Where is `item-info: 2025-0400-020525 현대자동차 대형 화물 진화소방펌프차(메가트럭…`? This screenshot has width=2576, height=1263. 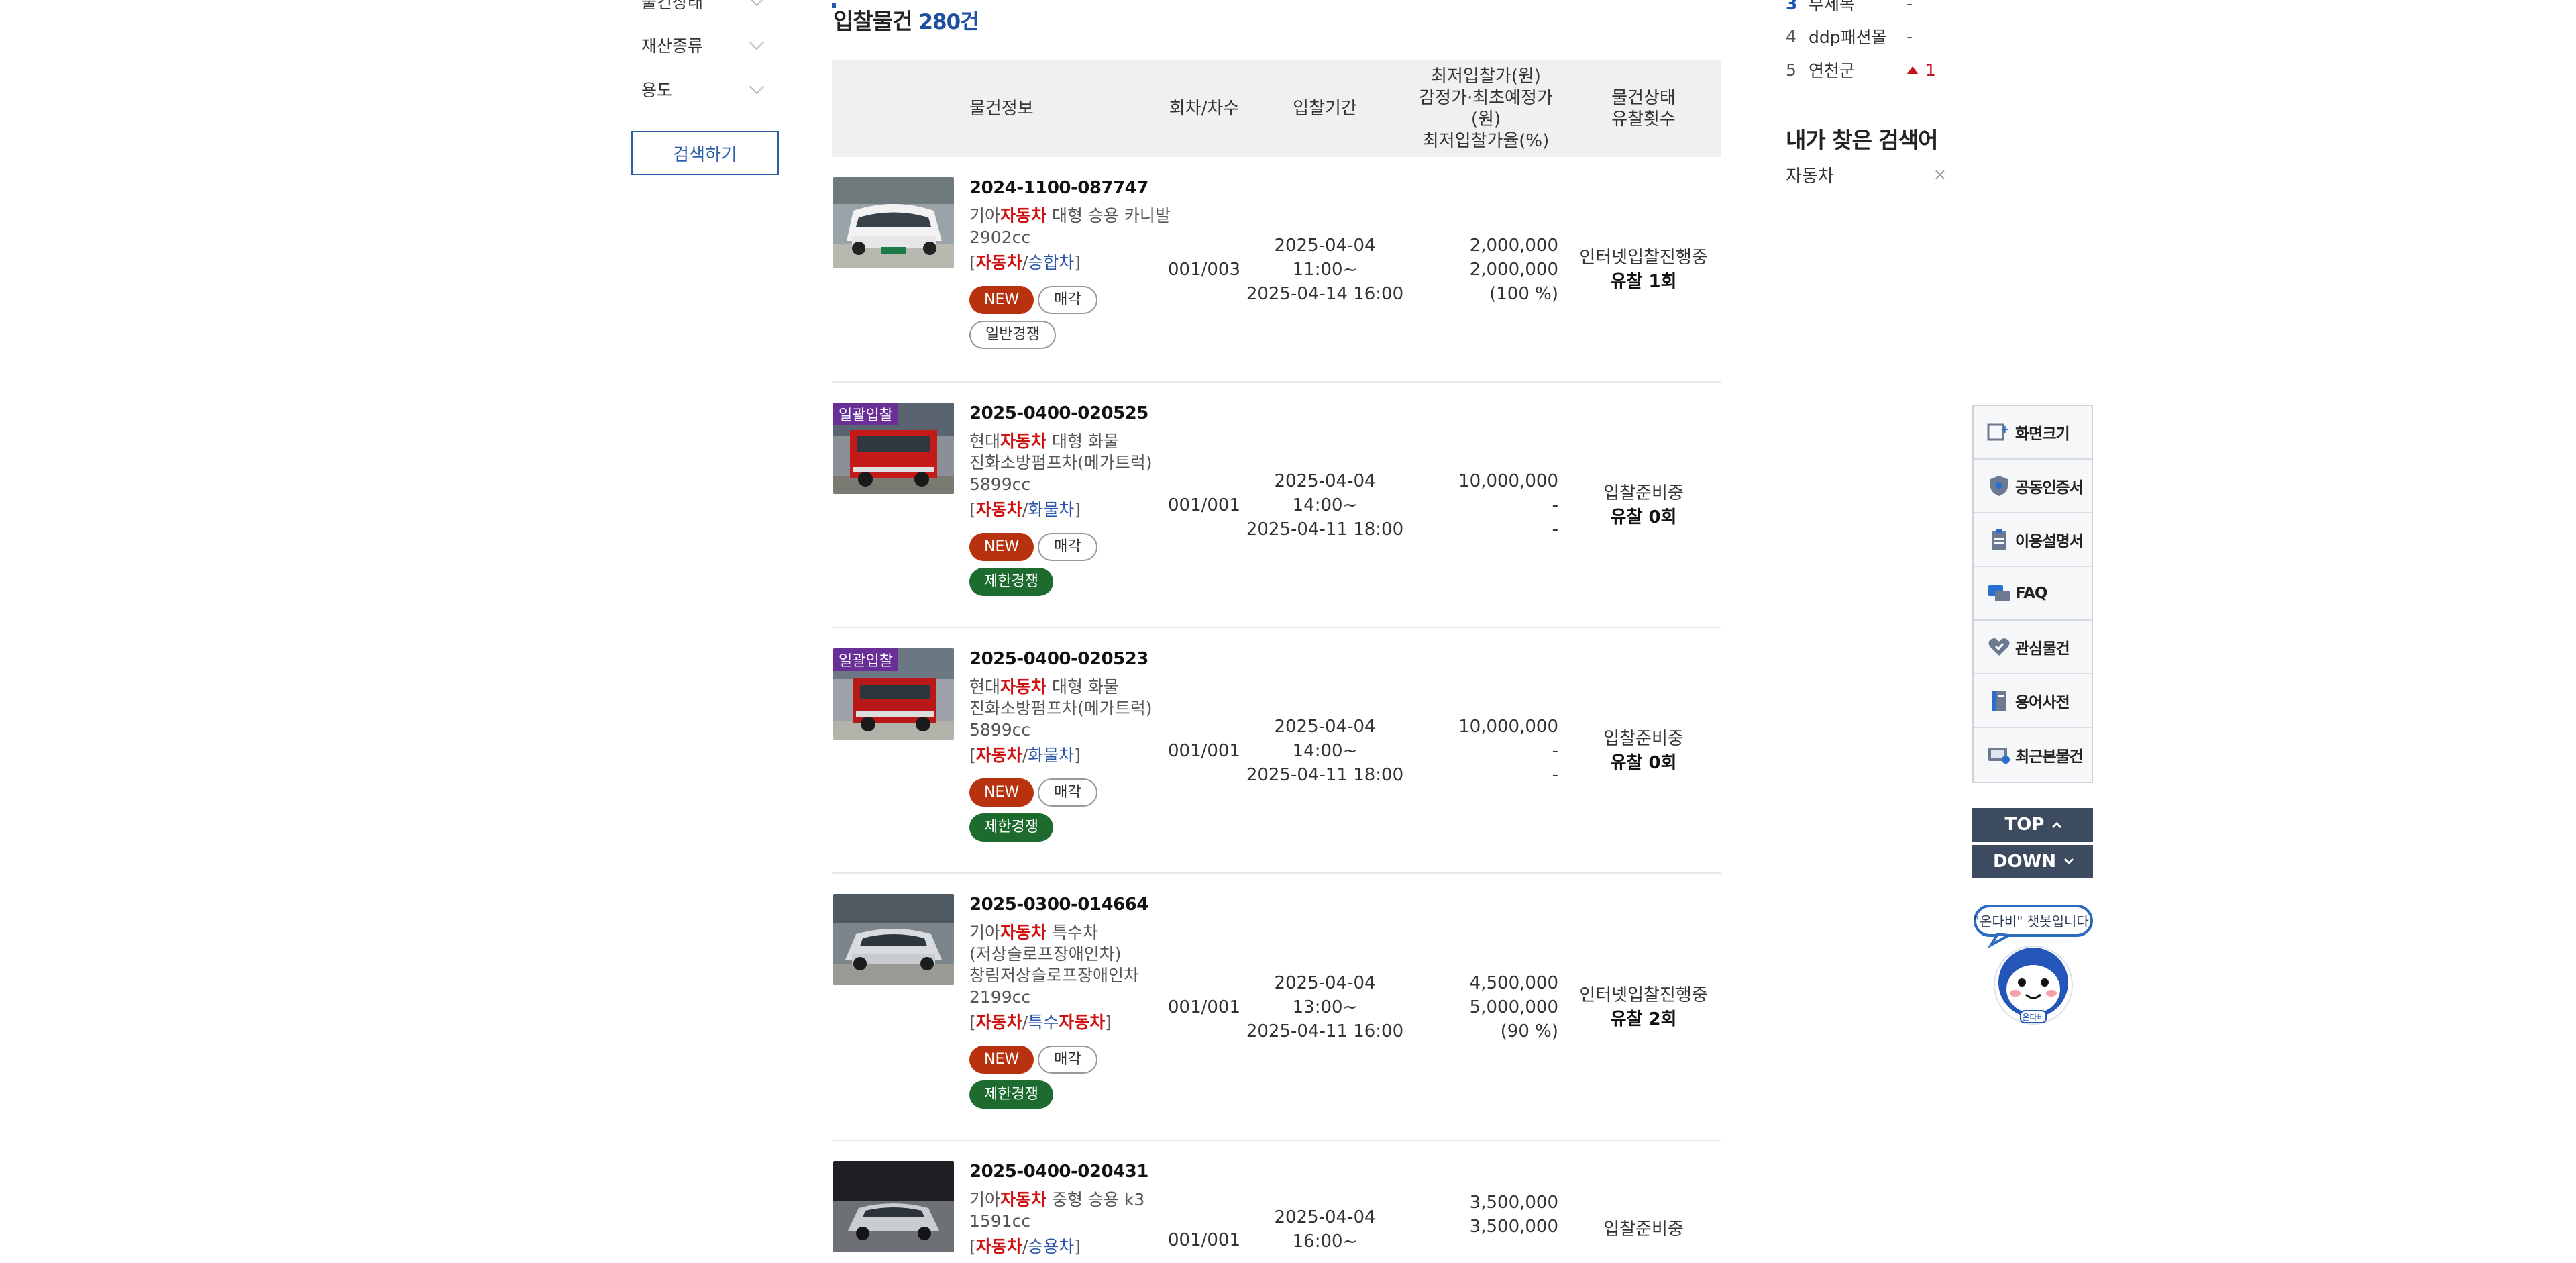 item-info: 2025-0400-020525 현대자동차 대형 화물 진화소방펌프차(메가트럭… is located at coordinates (1071, 499).